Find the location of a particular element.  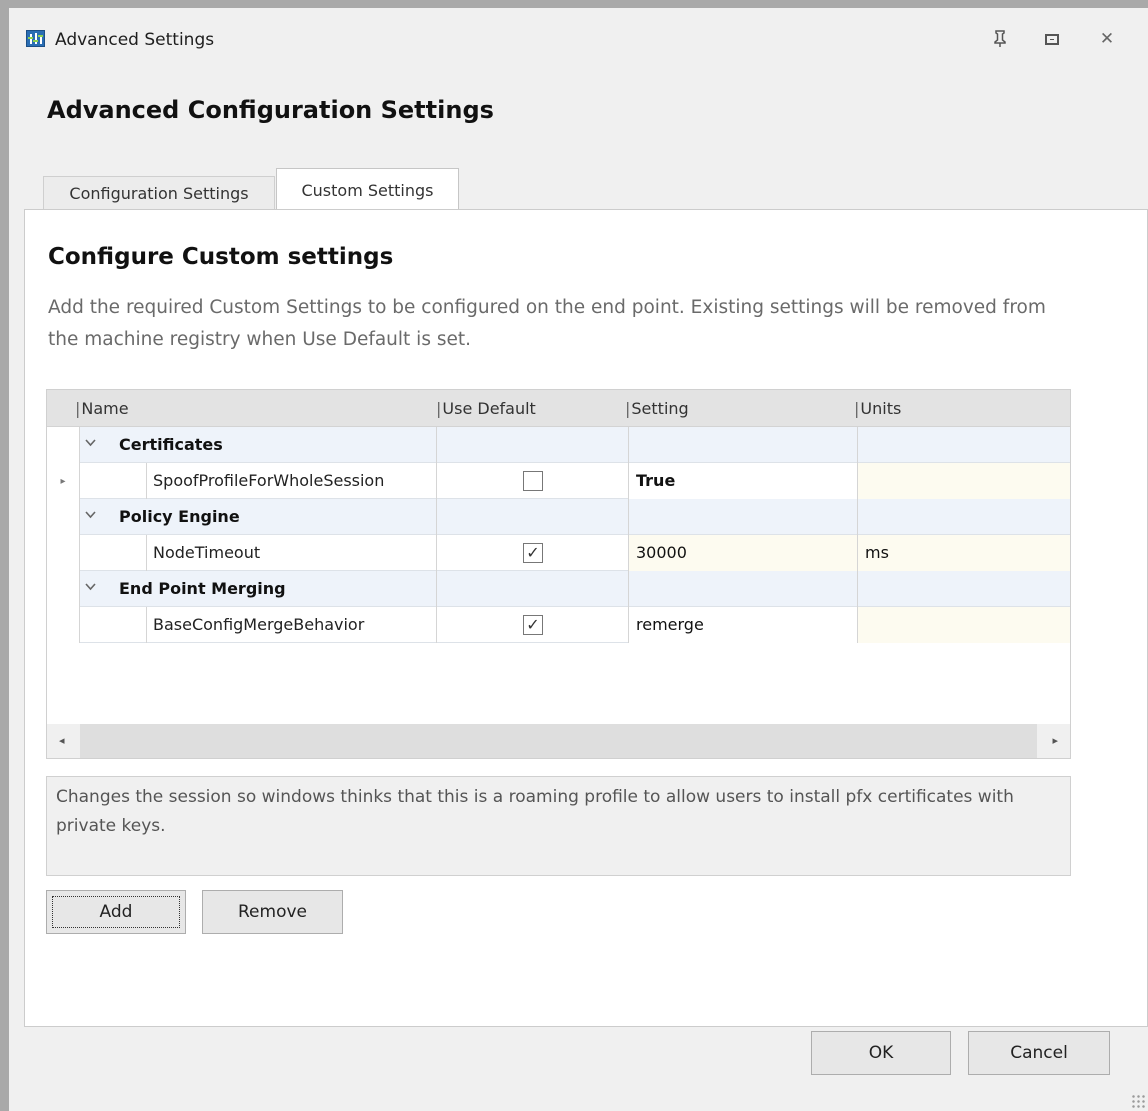

column-header-setting: Setting is located at coordinates (656, 408).